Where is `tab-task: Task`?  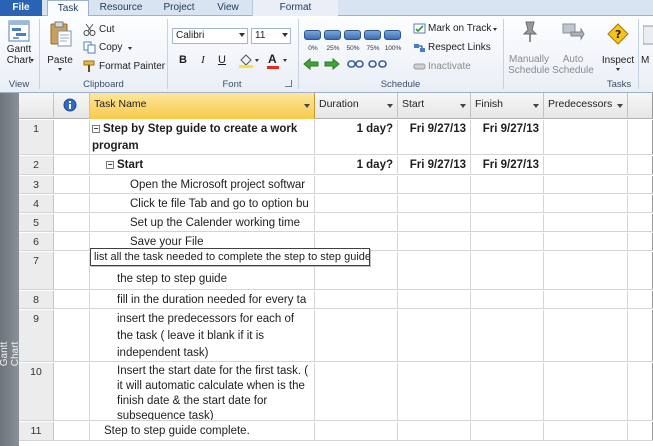
tab-task: Task is located at coordinates (68, 8).